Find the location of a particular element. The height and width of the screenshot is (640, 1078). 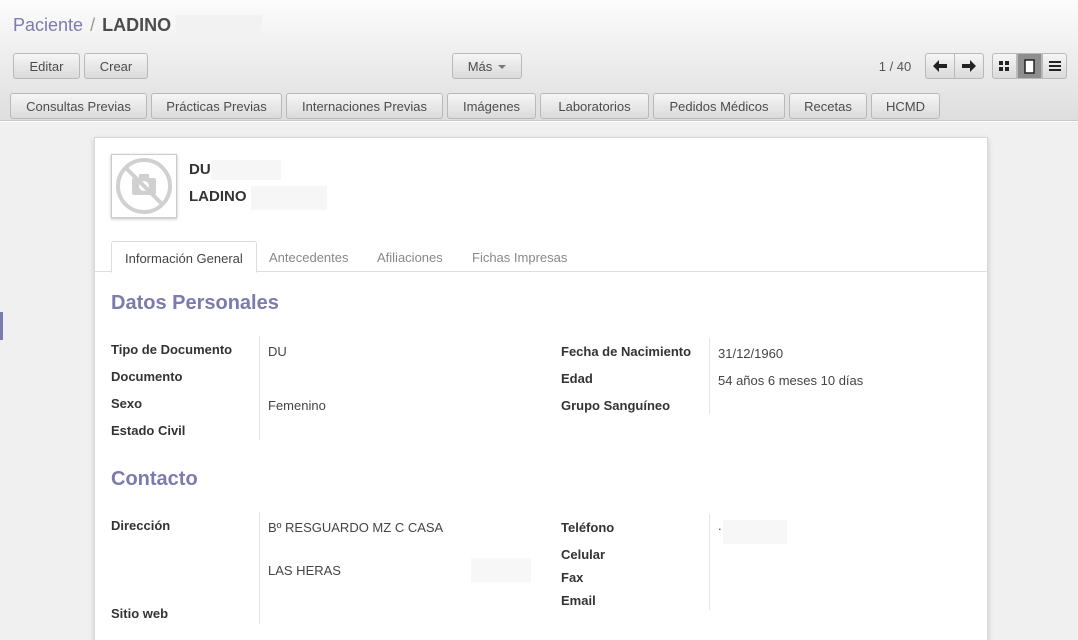

label-email: Email is located at coordinates (578, 600).